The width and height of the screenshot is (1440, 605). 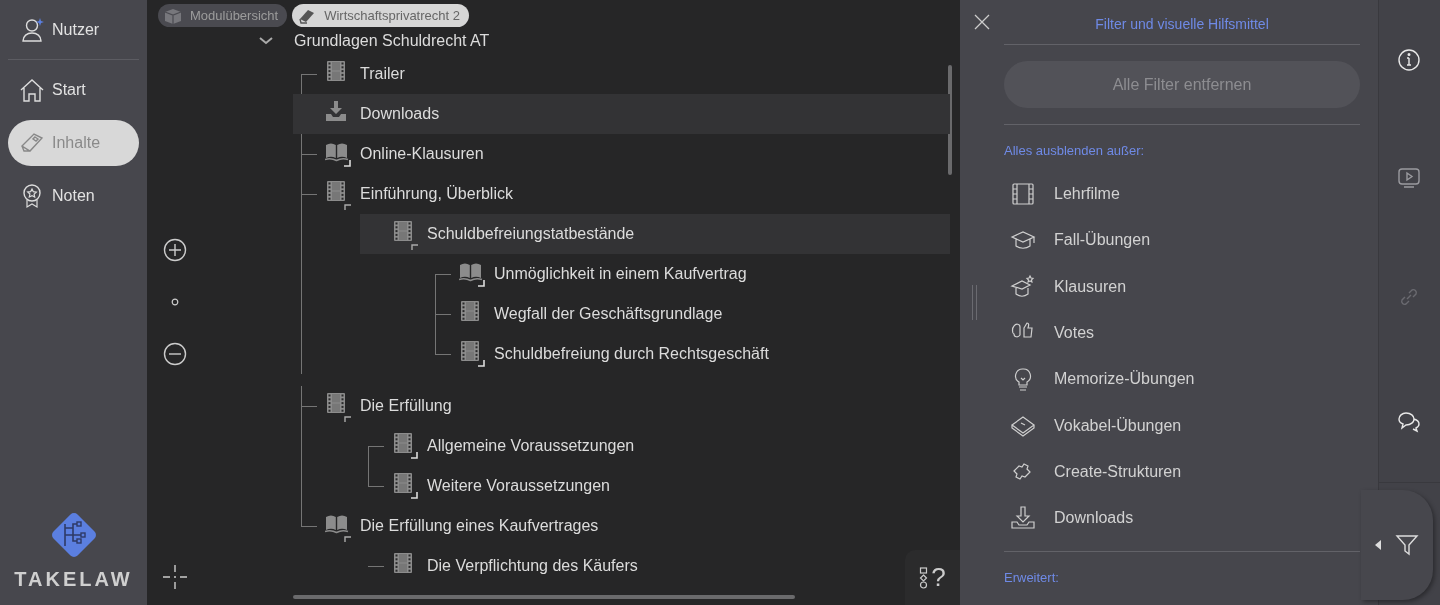 What do you see at coordinates (1023, 518) in the screenshot?
I see `download-icon` at bounding box center [1023, 518].